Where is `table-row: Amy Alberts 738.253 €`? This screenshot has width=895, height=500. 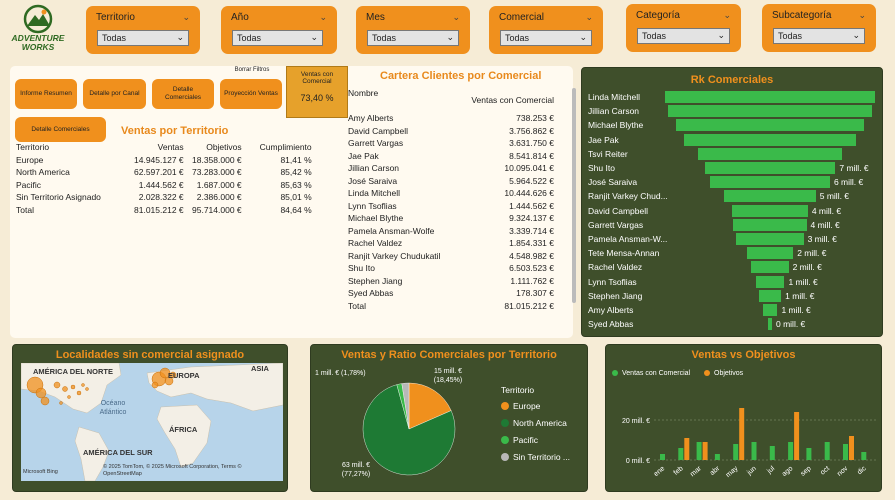 table-row: Amy Alberts 738.253 € is located at coordinates (451, 118).